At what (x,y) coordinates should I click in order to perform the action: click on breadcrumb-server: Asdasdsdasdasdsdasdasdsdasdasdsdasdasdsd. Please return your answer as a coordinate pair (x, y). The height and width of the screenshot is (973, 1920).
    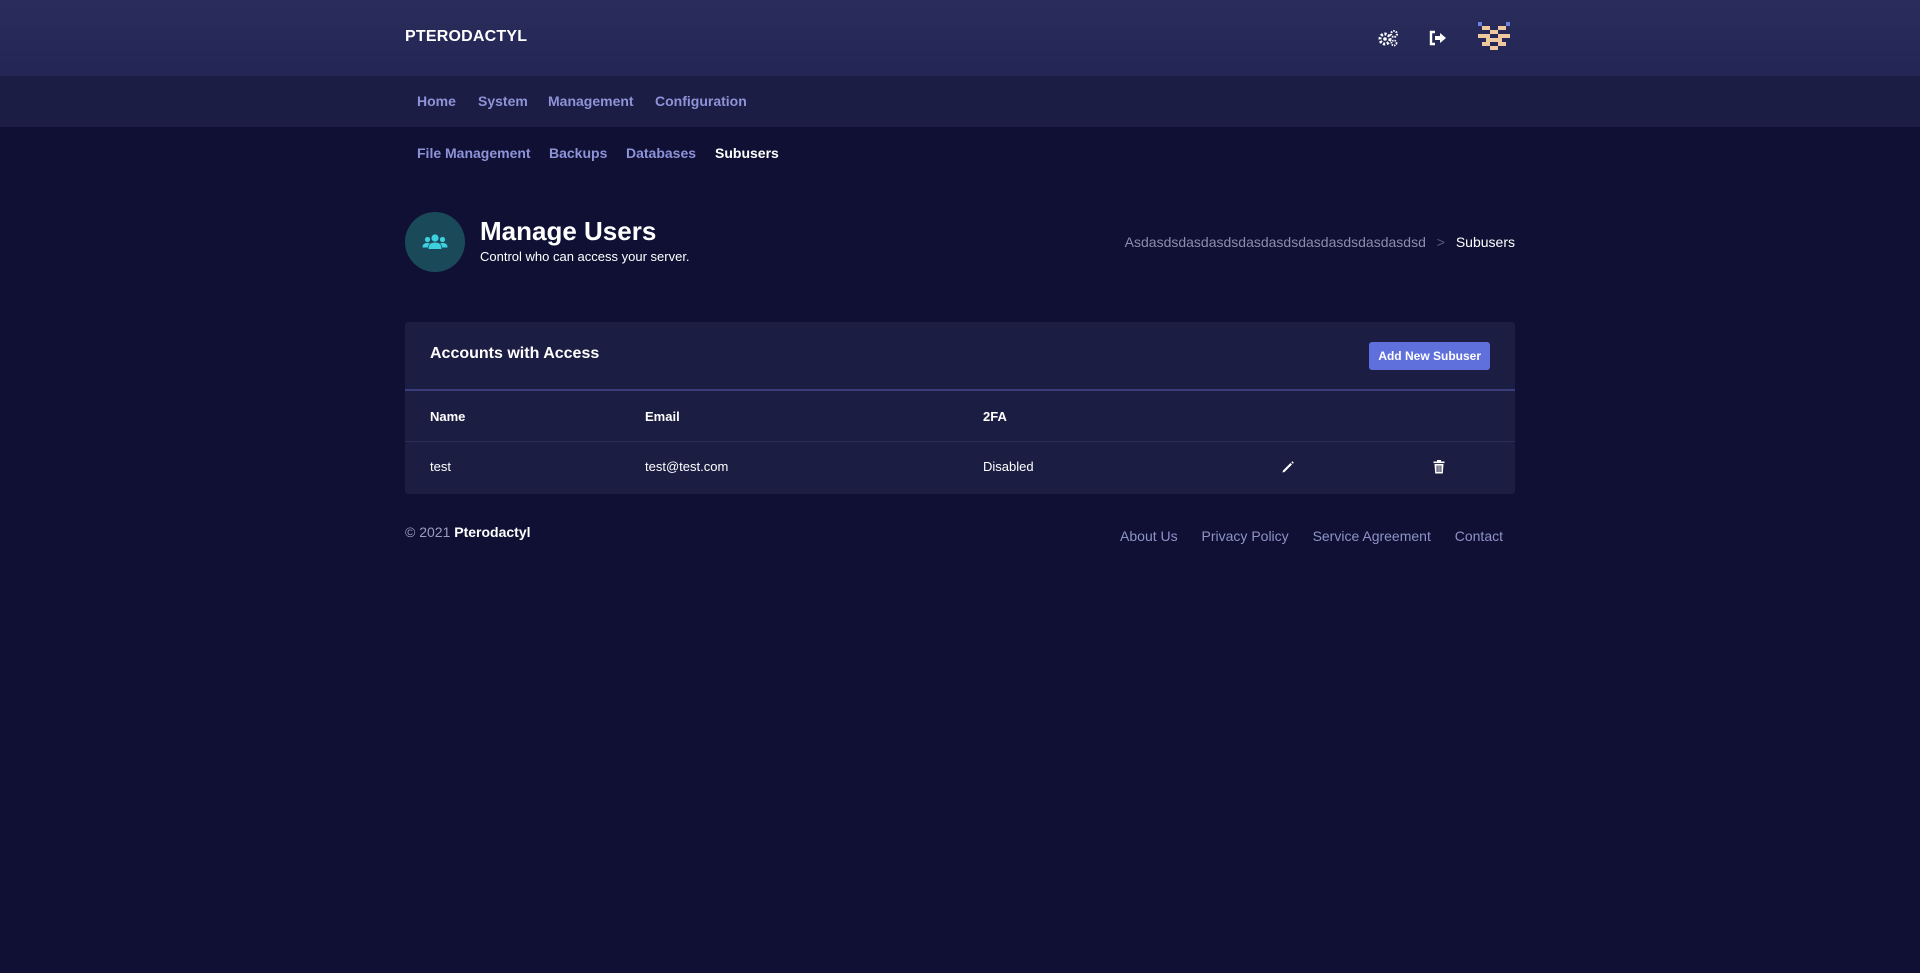
    Looking at the image, I should click on (1275, 242).